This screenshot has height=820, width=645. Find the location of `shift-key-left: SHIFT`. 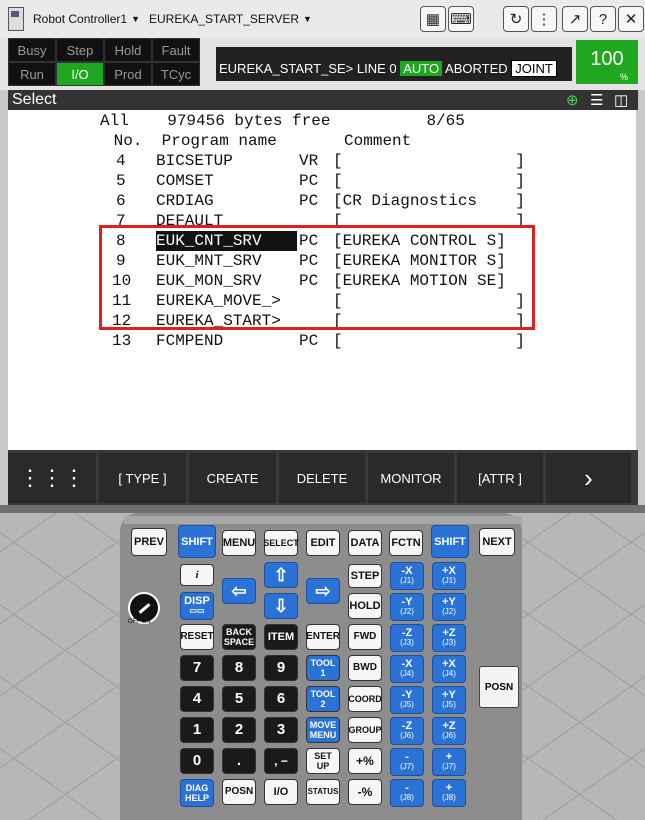

shift-key-left: SHIFT is located at coordinates (197, 541).